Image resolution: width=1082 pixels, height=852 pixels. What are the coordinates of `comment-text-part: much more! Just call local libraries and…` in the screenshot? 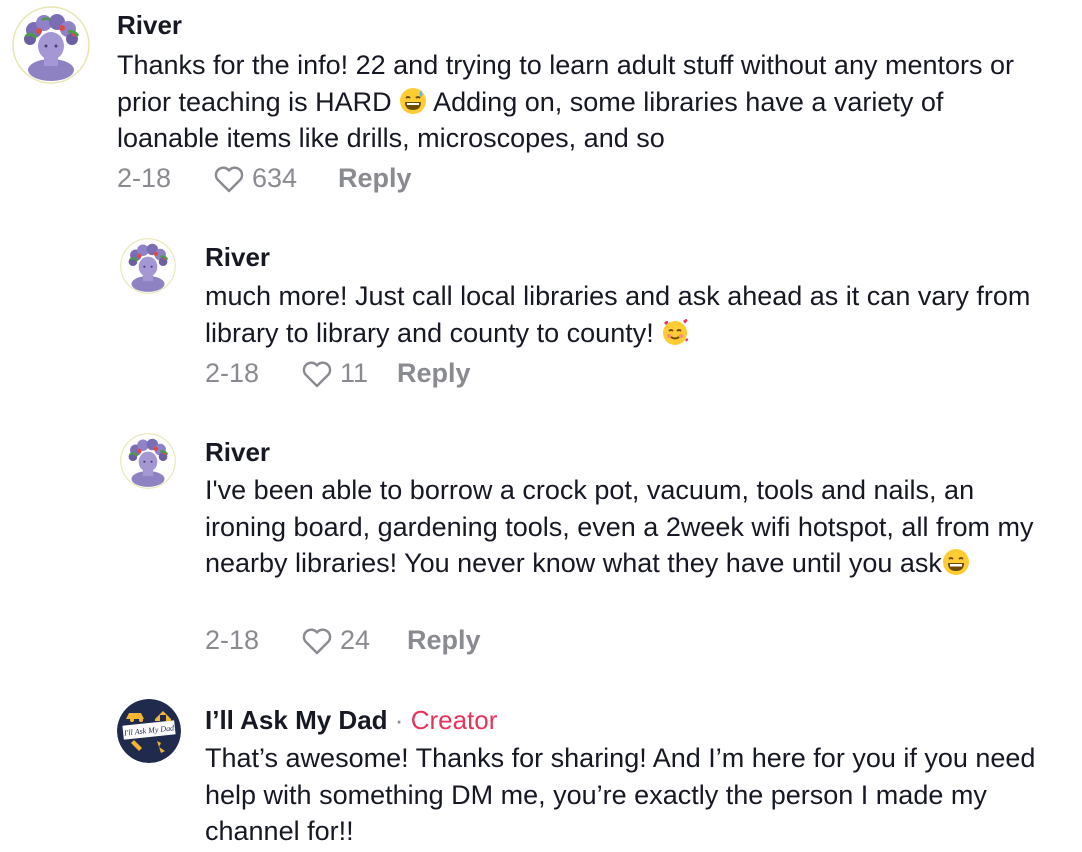 It's located at (618, 314).